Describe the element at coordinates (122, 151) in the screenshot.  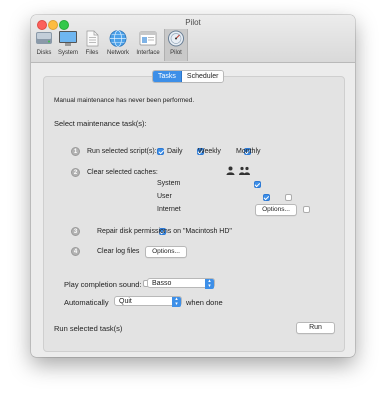
I see `task-run-scripts-label: Run selected script(s):` at that location.